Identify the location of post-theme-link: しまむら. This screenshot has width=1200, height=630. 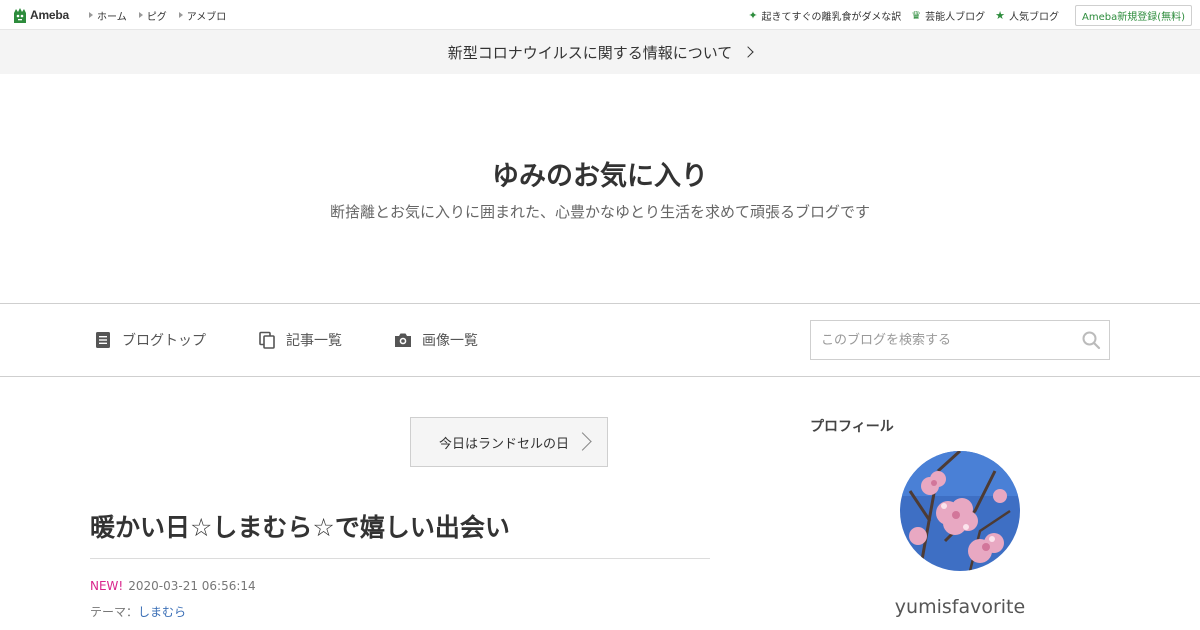
(162, 612).